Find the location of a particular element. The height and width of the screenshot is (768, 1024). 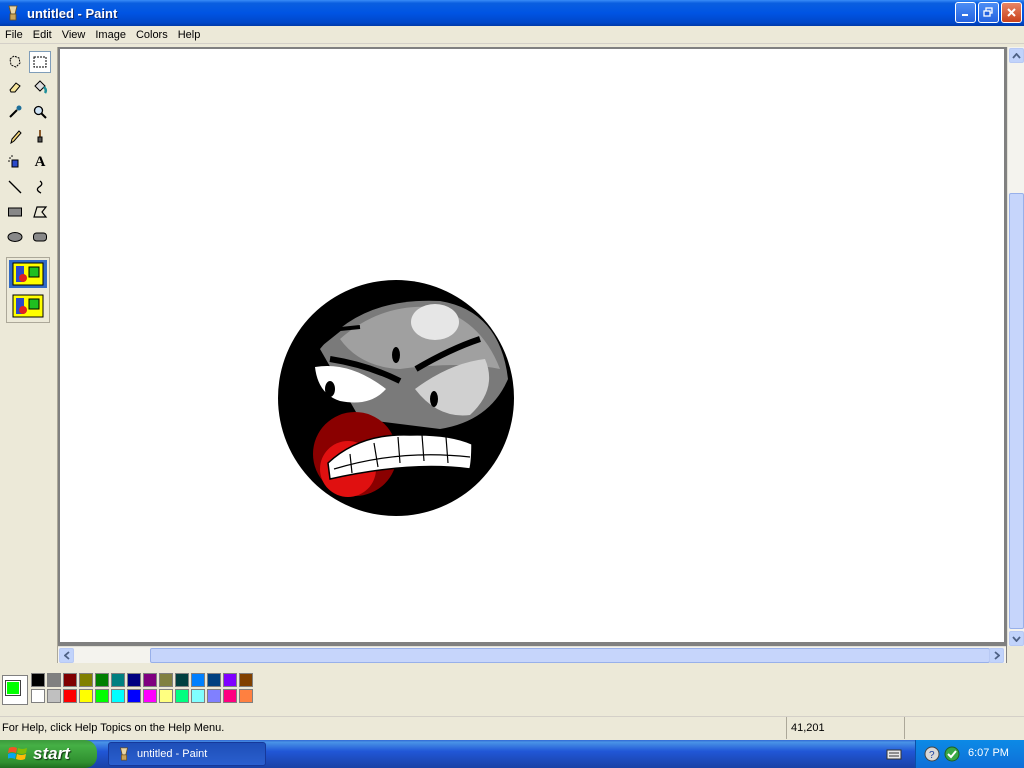

help-tray-icon: ? is located at coordinates (932, 754).